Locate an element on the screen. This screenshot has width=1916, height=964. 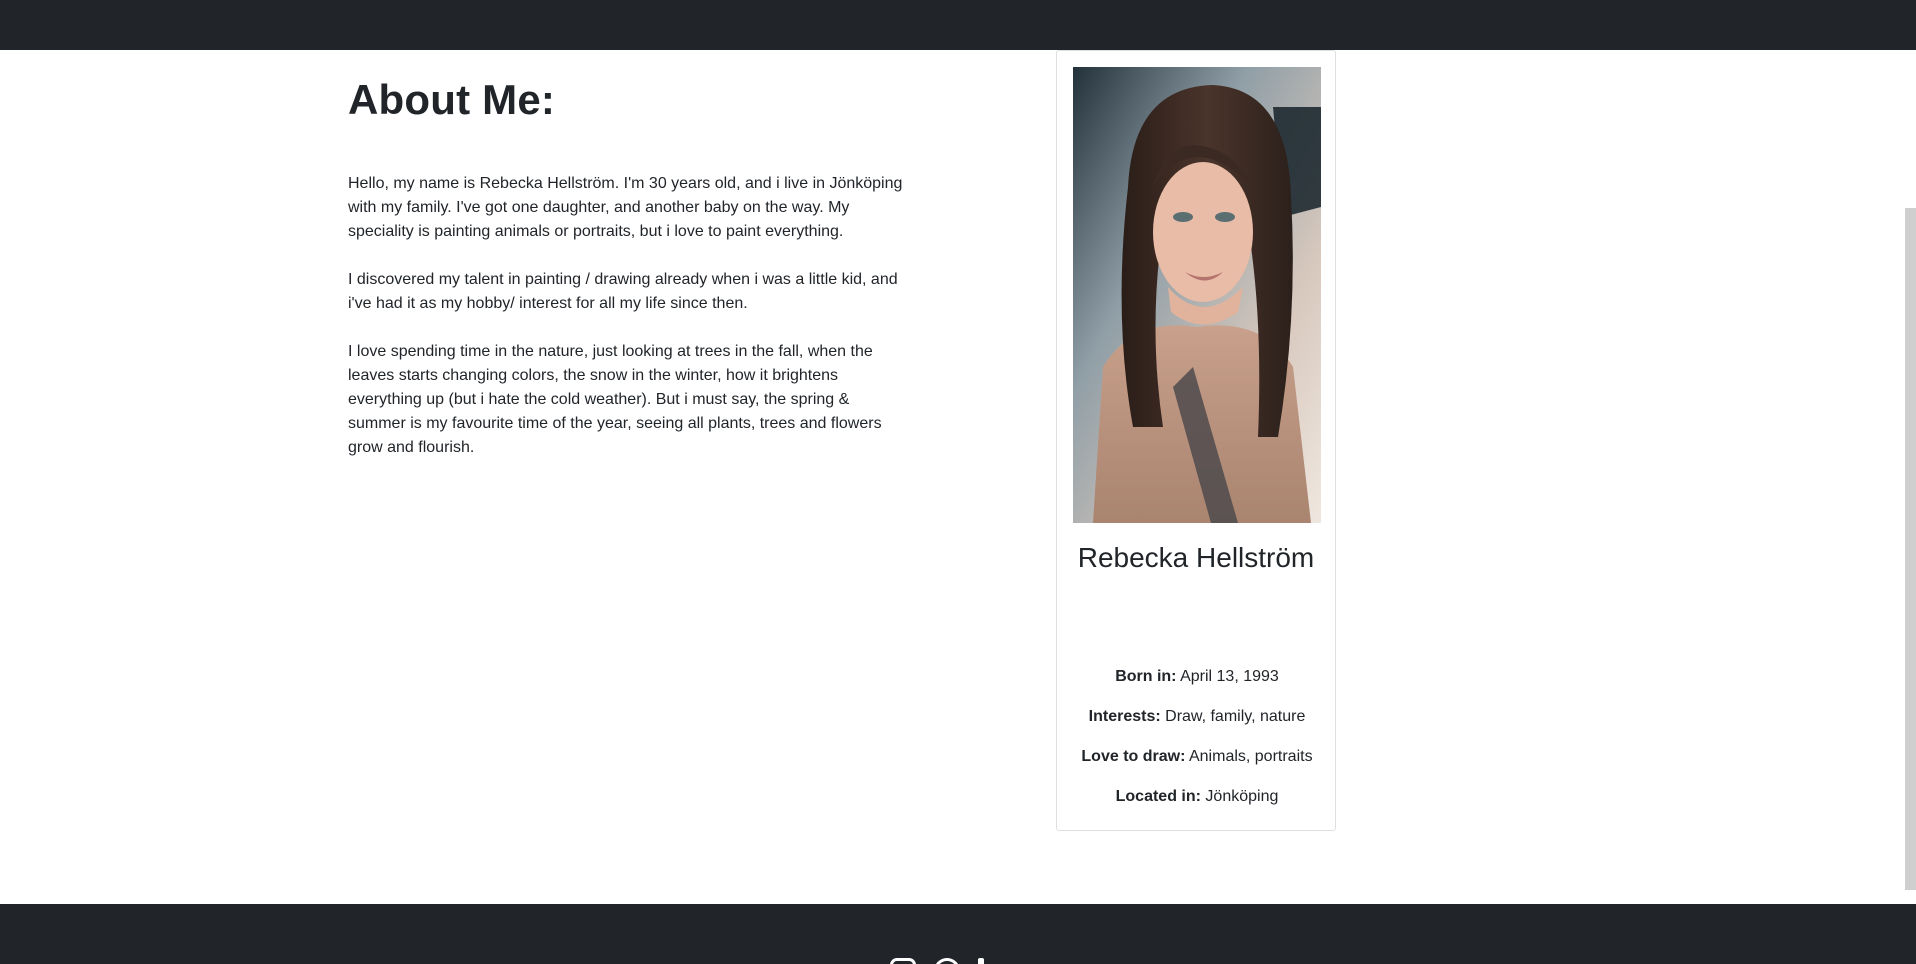
social-links is located at coordinates (937, 961).